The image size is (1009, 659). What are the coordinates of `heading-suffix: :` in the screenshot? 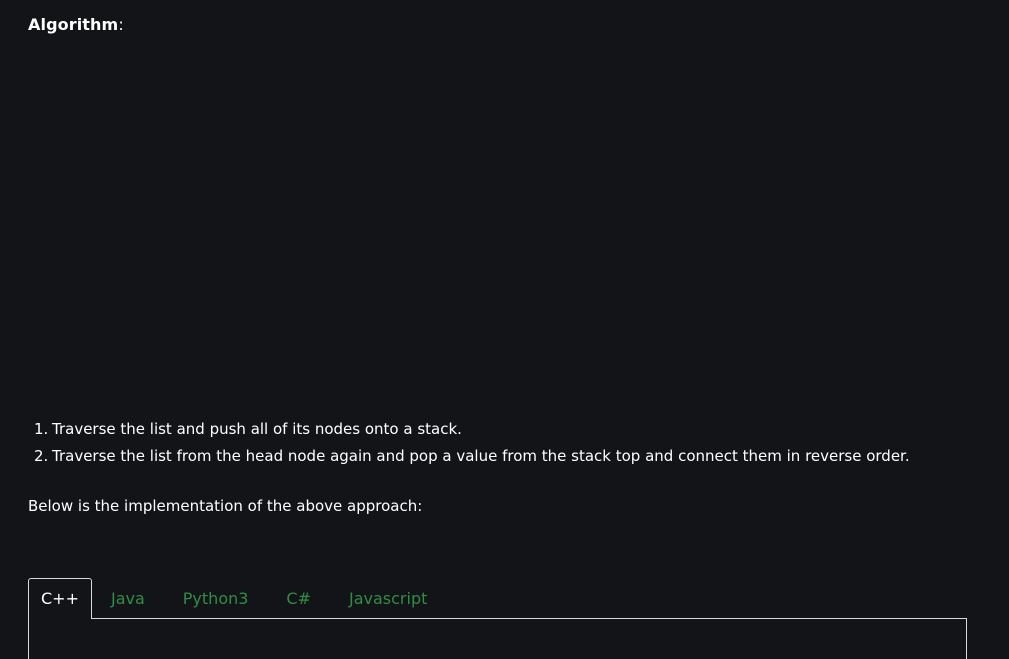 It's located at (121, 24).